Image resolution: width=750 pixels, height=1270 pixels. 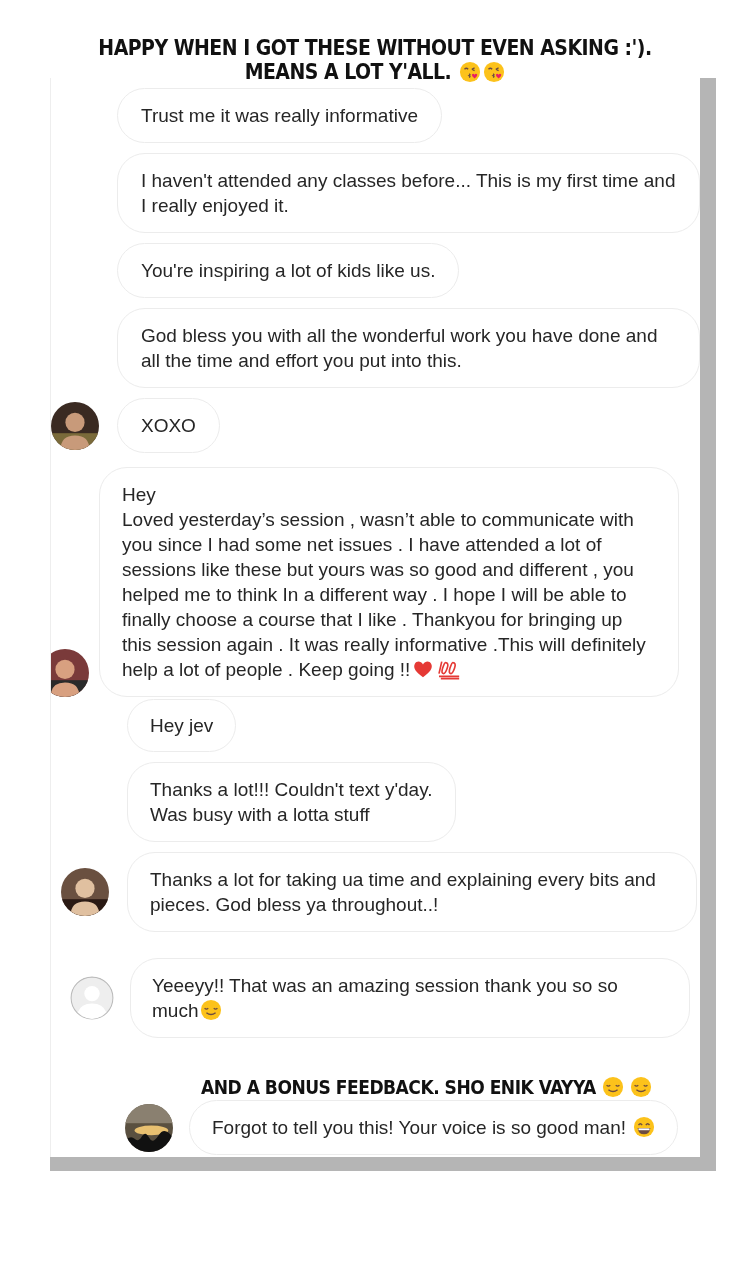 I want to click on caption-heading: AND A BONUS FEEDBACK. SHO ENIK VAYYA, so click(x=398, y=1087).